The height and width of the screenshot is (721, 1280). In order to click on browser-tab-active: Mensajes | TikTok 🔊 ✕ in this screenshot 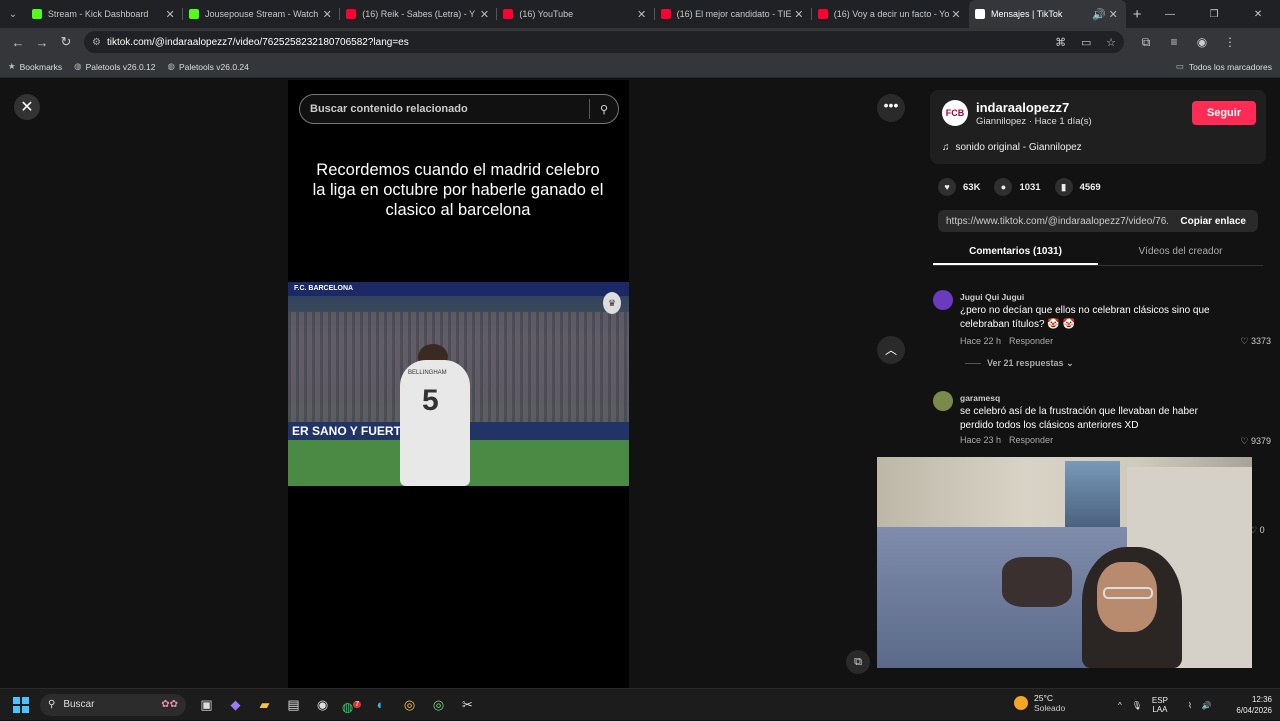, I will do `click(1047, 14)`.